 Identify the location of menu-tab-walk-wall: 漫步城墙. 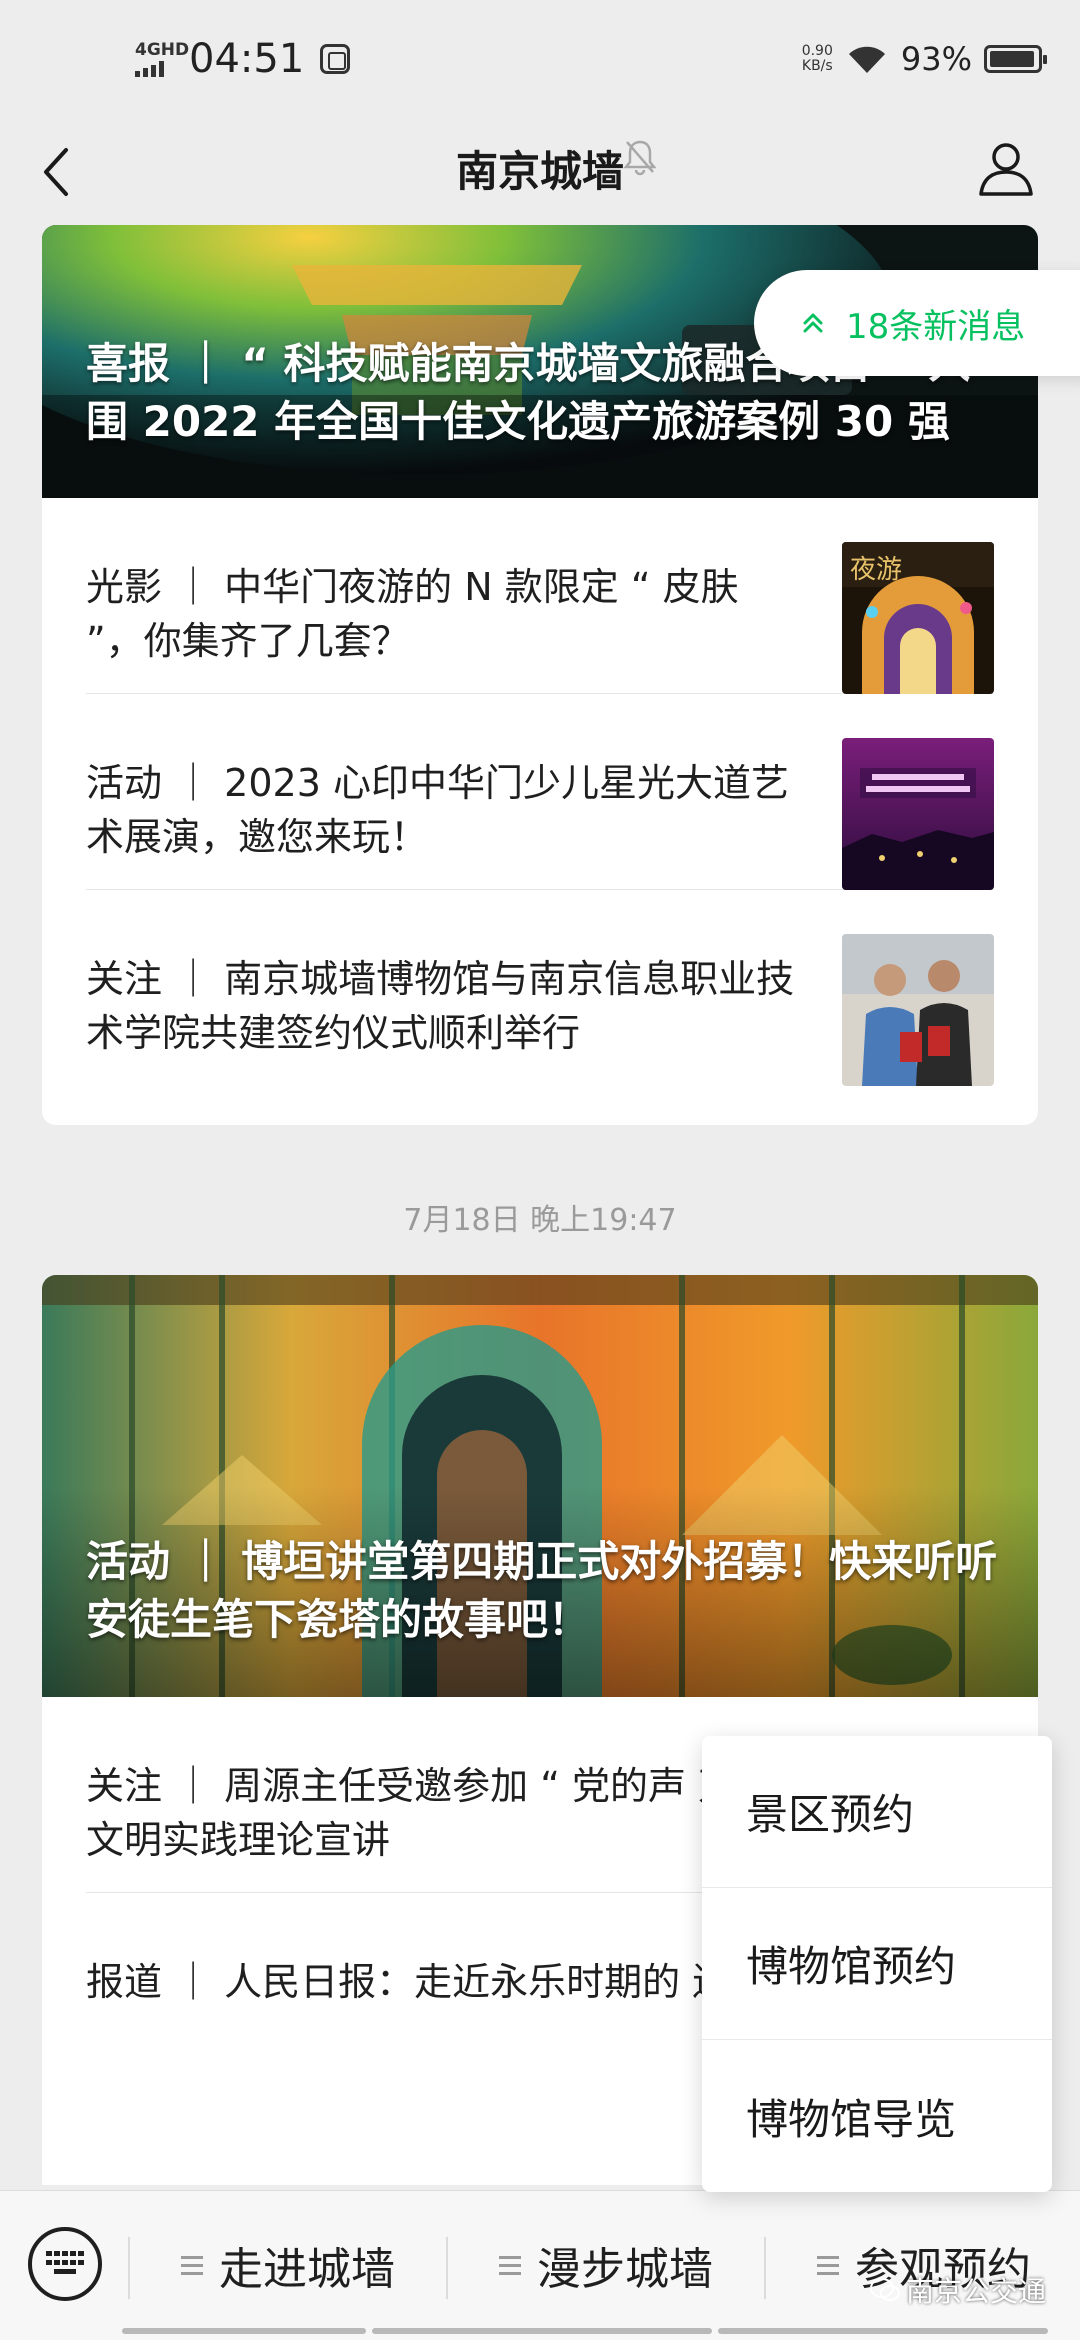
(606, 2265).